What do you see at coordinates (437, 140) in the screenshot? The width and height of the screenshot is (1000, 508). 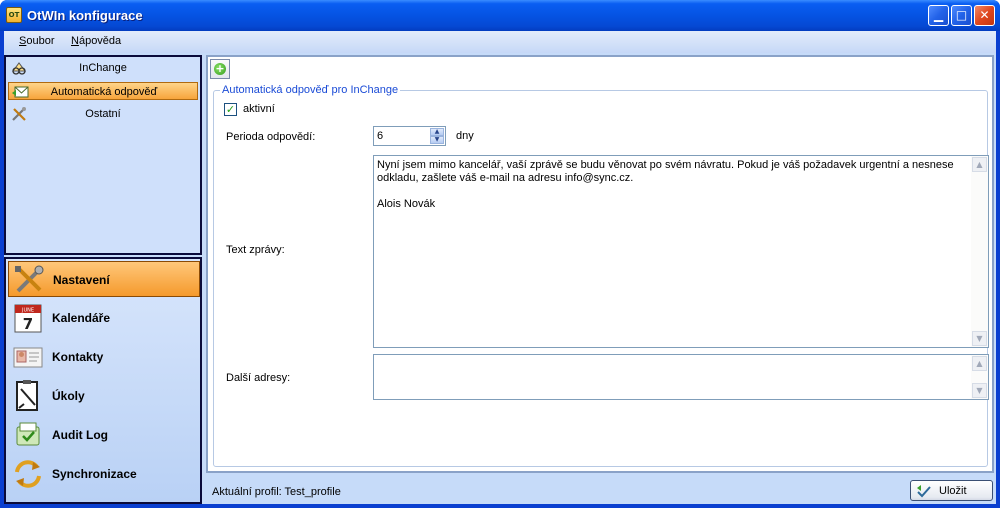 I see `stepper-down-arrow: ▼` at bounding box center [437, 140].